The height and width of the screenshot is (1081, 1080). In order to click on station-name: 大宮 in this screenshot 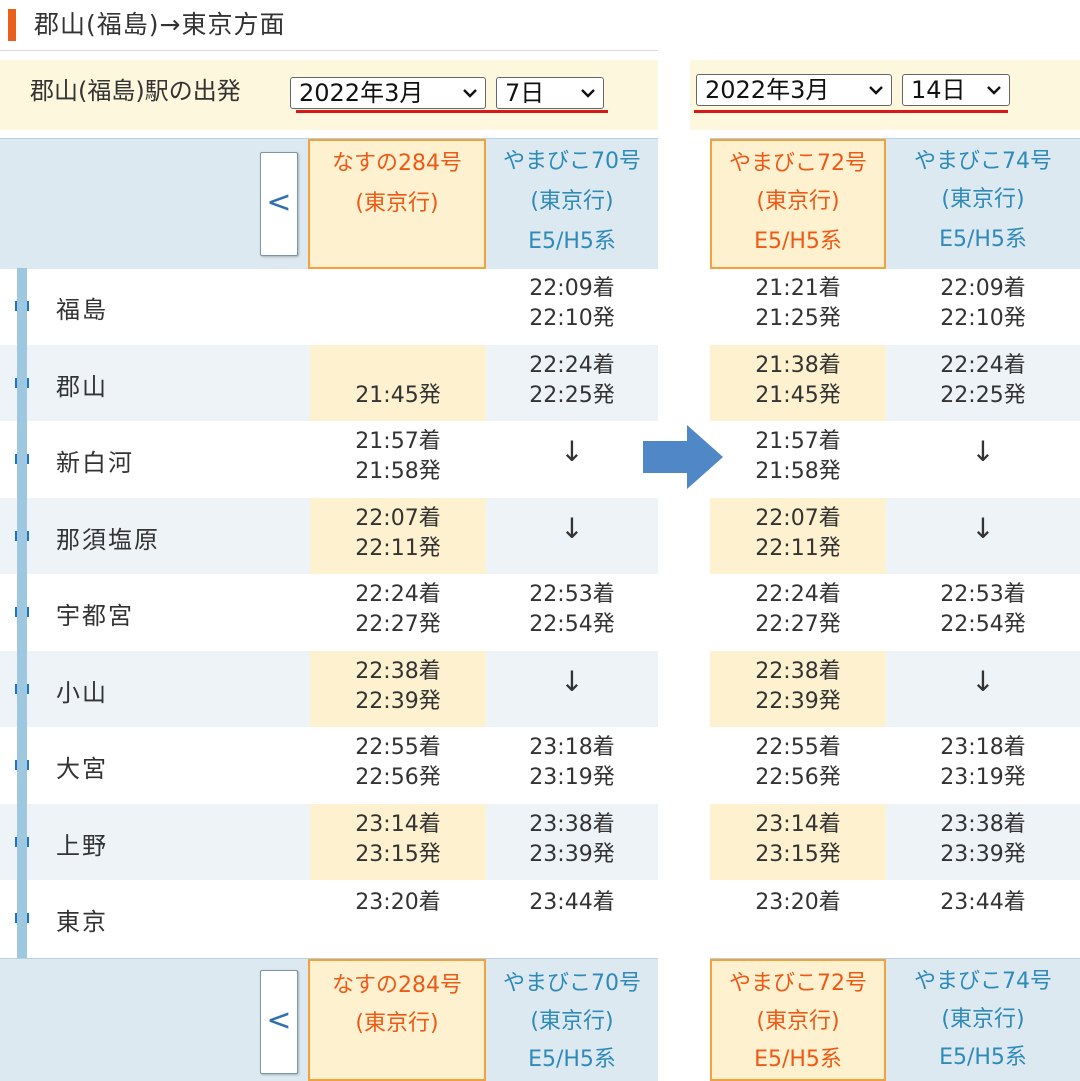, I will do `click(82, 769)`.